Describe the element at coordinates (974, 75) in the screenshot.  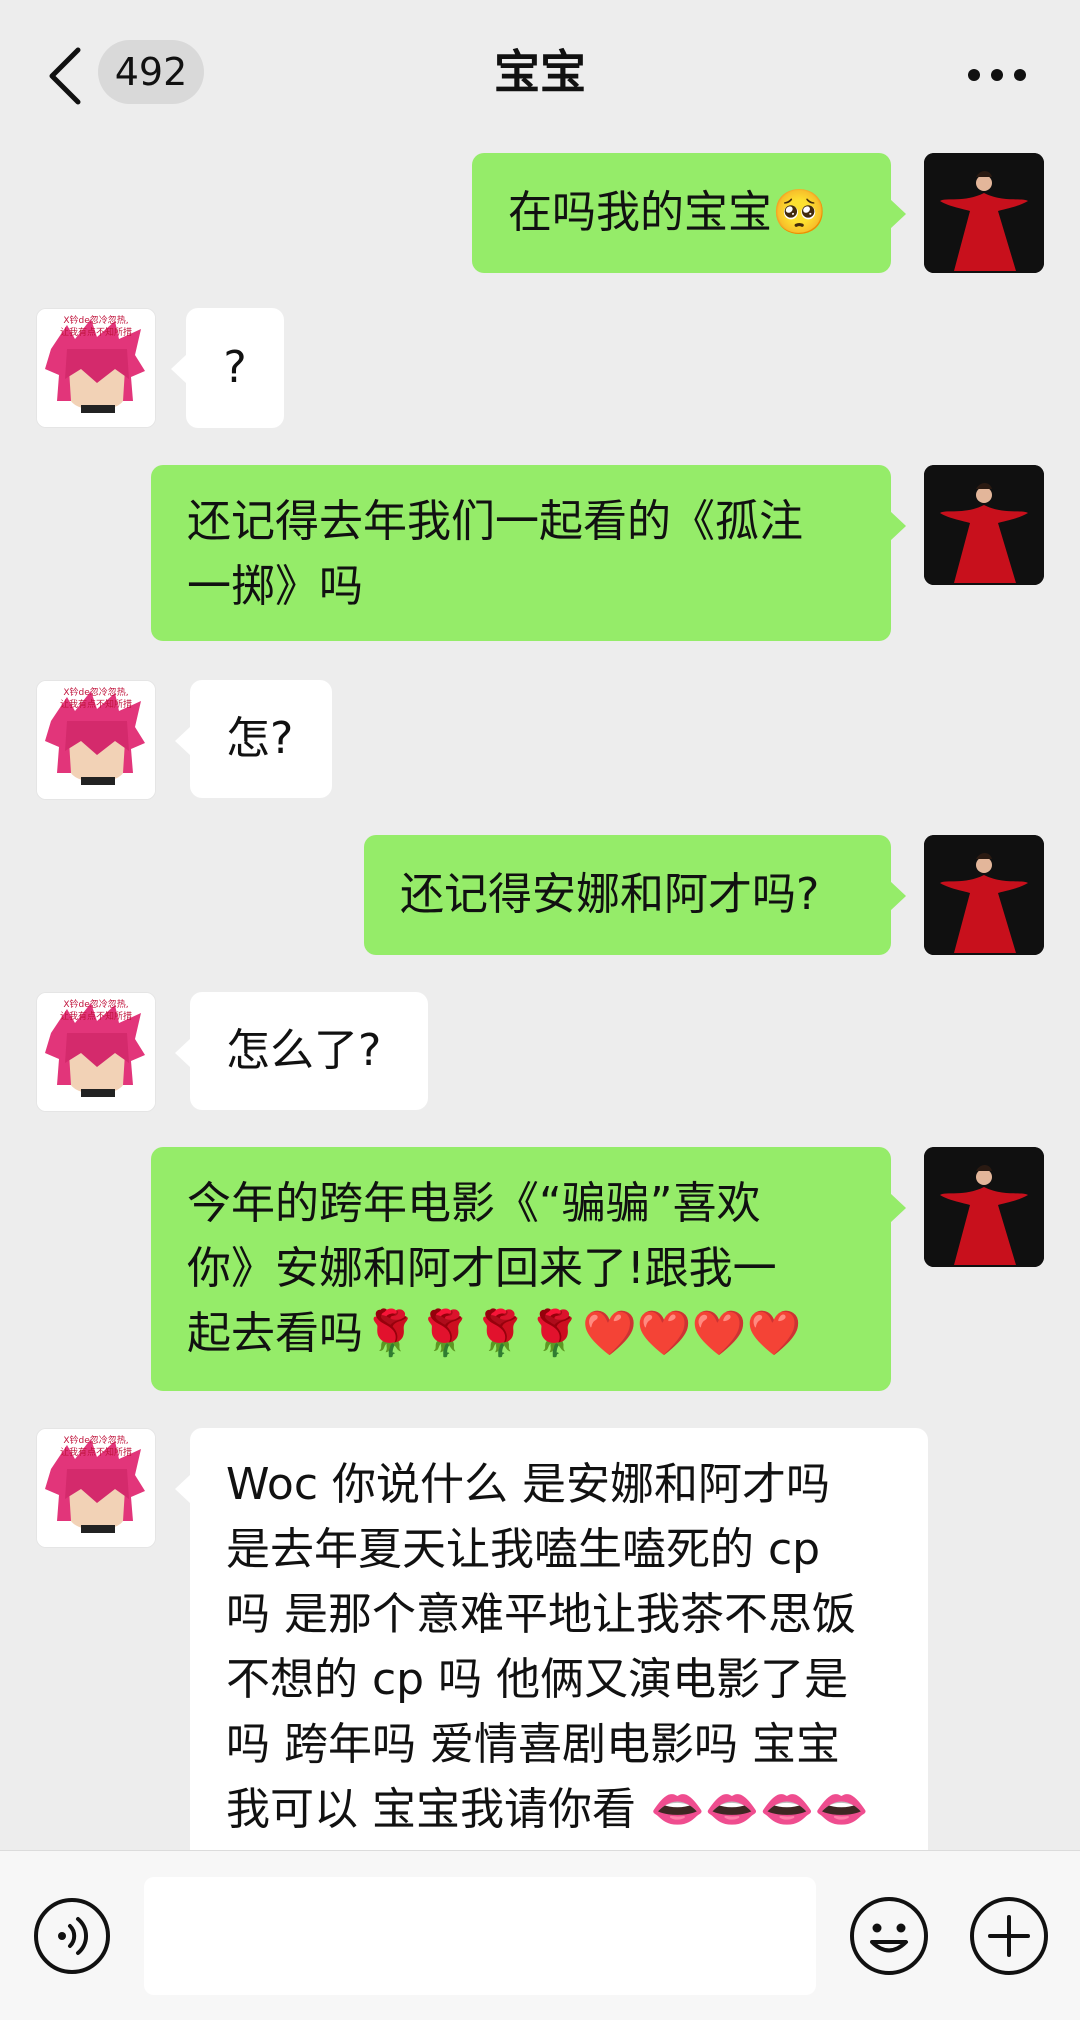
I see `more-icon` at that location.